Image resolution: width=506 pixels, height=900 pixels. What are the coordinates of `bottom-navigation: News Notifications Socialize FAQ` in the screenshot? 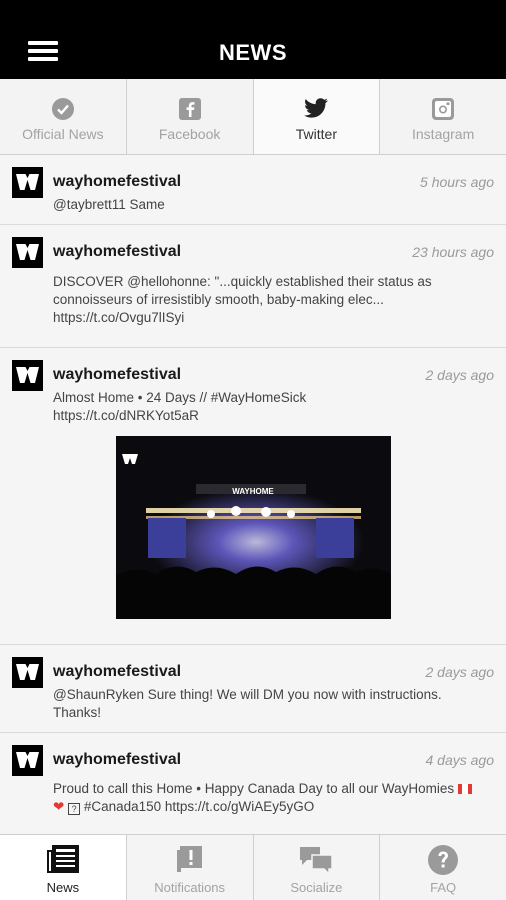 It's located at (253, 867).